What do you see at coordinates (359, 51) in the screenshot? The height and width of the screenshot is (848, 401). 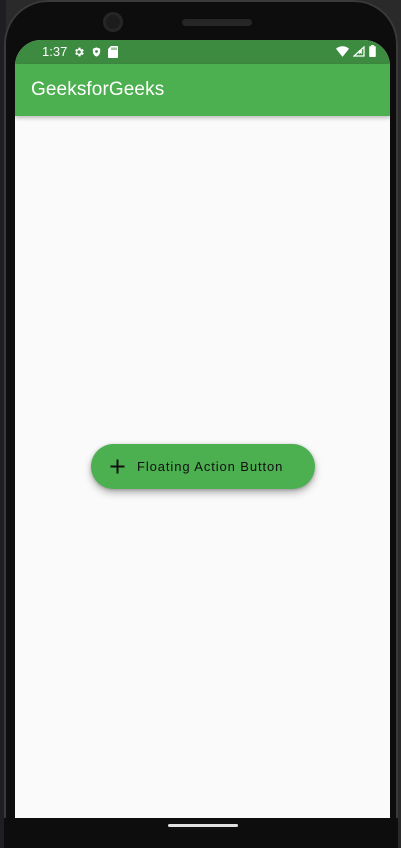 I see `cellular-signal-icon` at bounding box center [359, 51].